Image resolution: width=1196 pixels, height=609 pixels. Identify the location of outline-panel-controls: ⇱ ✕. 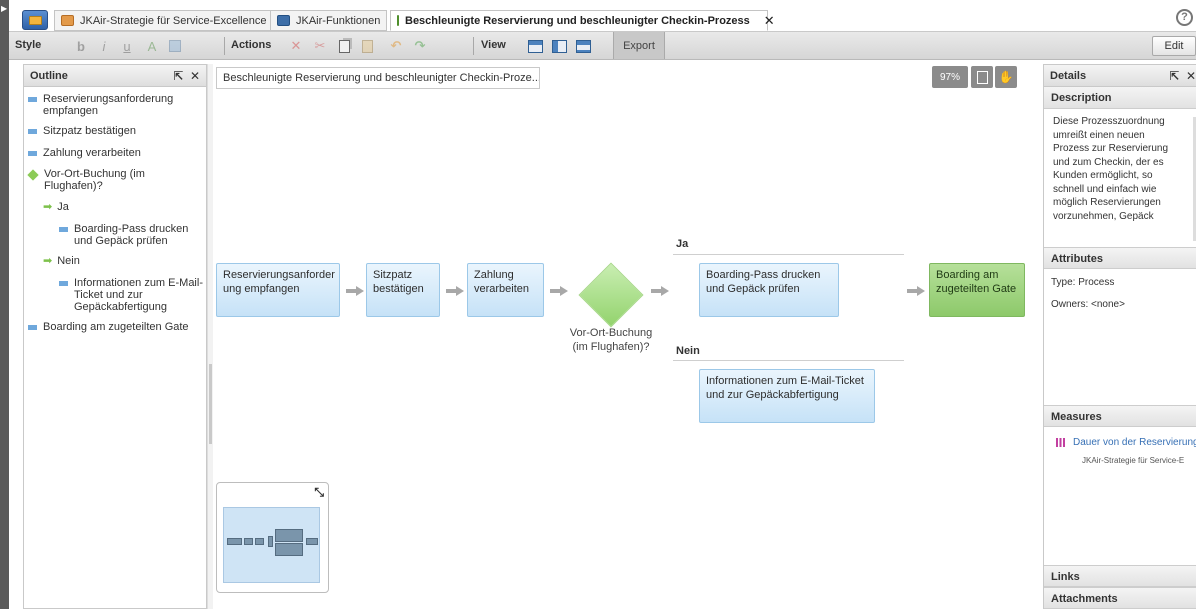
(186, 76).